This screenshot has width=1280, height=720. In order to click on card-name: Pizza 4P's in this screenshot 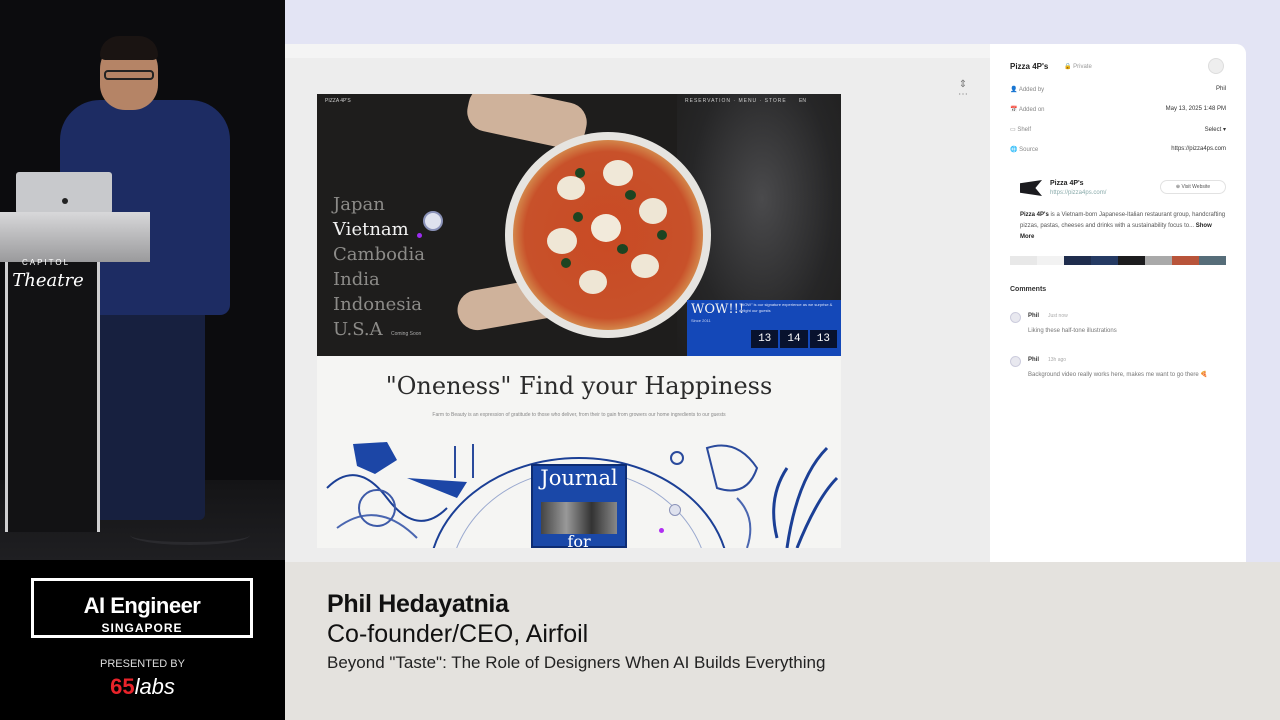, I will do `click(1067, 183)`.